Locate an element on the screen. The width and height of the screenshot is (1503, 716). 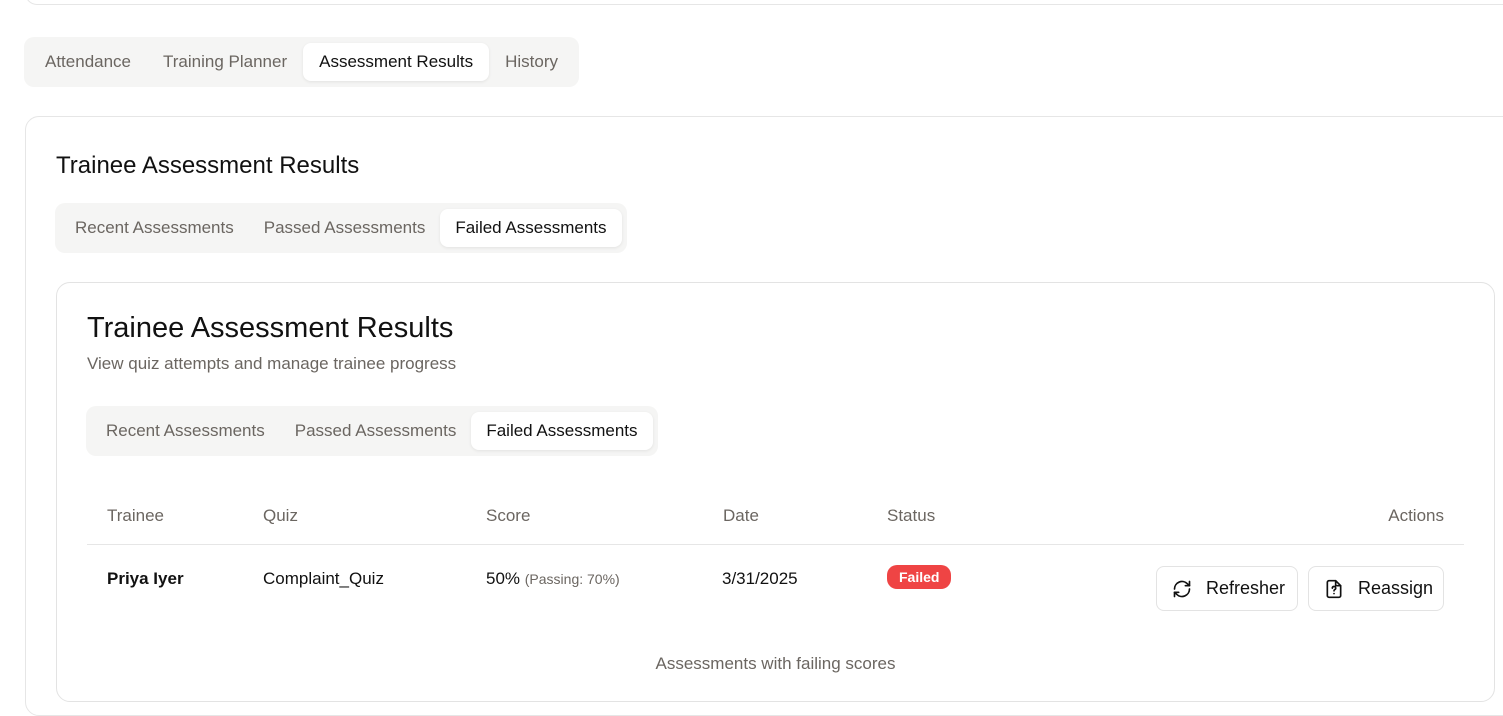
top-card is located at coordinates (764, 2).